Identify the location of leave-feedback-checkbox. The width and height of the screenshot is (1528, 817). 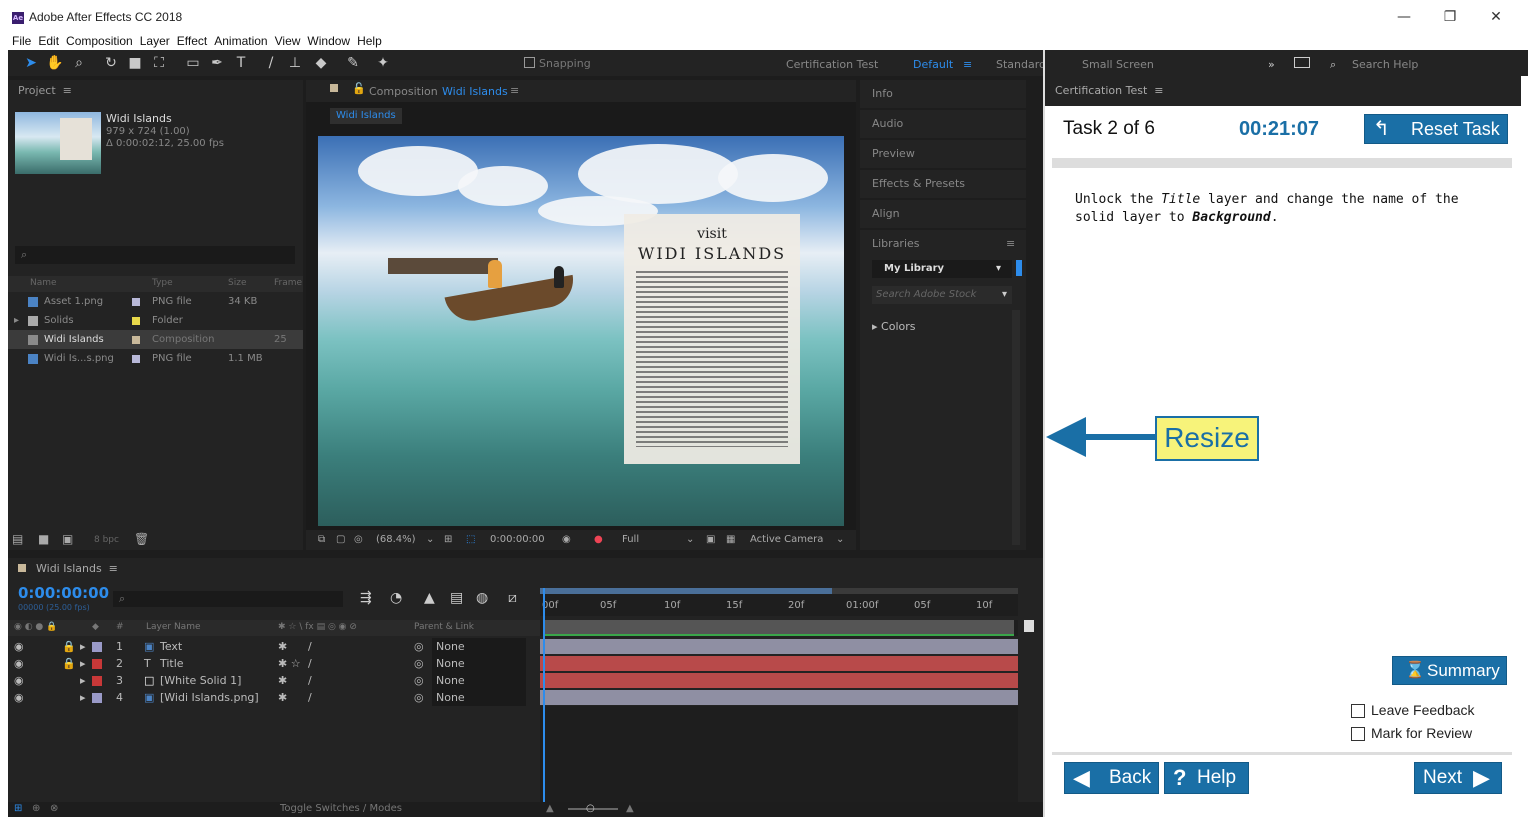
(1358, 711).